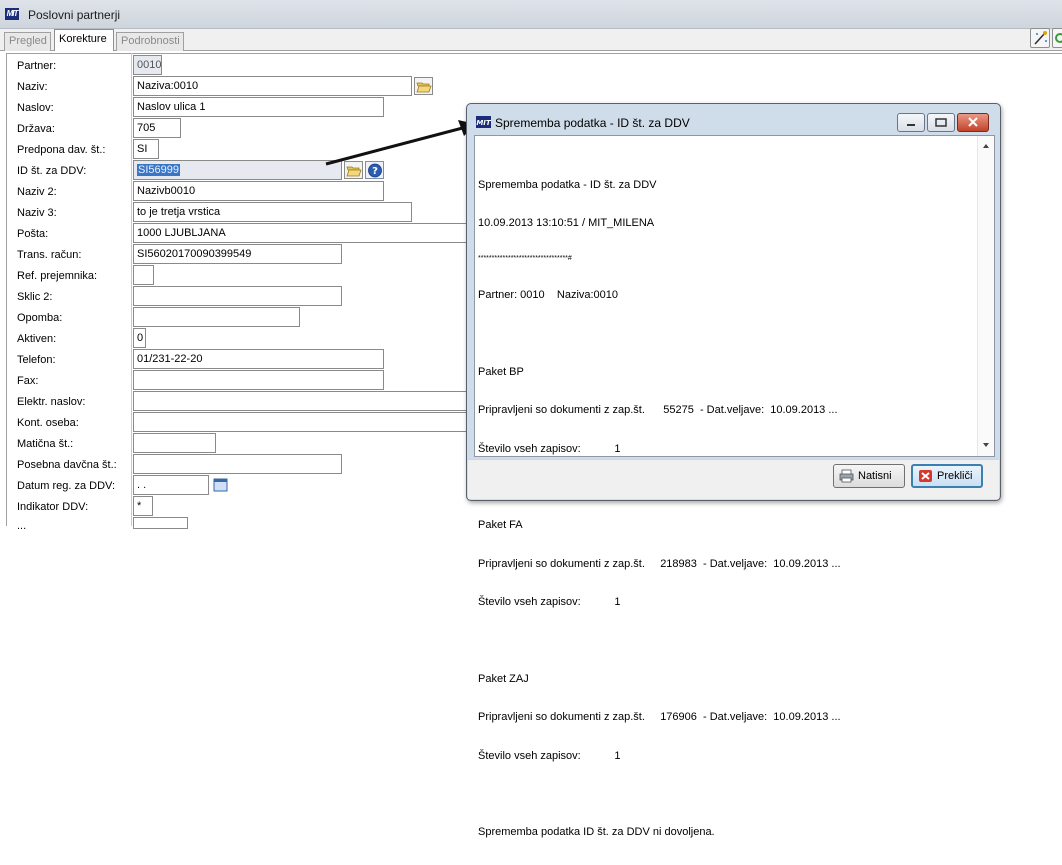  Describe the element at coordinates (51, 402) in the screenshot. I see `label-elektr-naslov: Elektr. naslov:` at that location.